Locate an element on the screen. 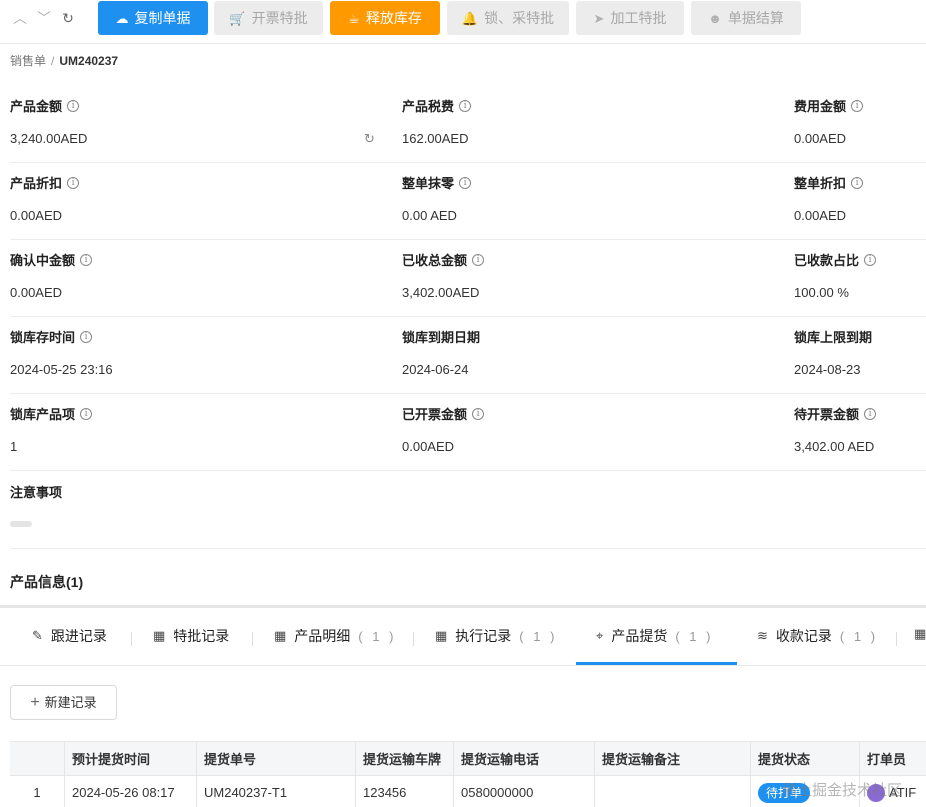 The width and height of the screenshot is (926, 807). lock-purchase-approval-button: 🔔 锁、采特批 is located at coordinates (508, 18).